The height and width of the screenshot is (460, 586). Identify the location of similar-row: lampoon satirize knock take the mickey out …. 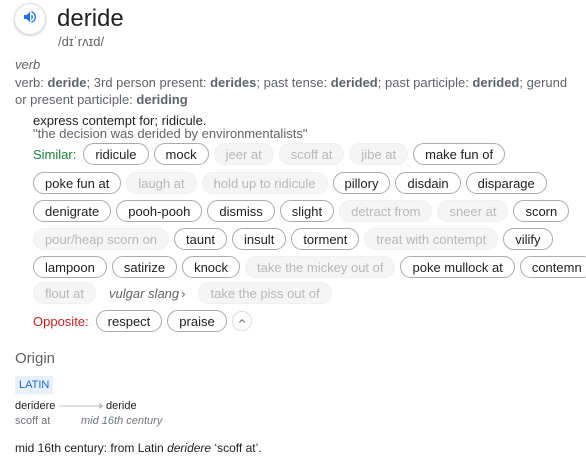
(309, 267).